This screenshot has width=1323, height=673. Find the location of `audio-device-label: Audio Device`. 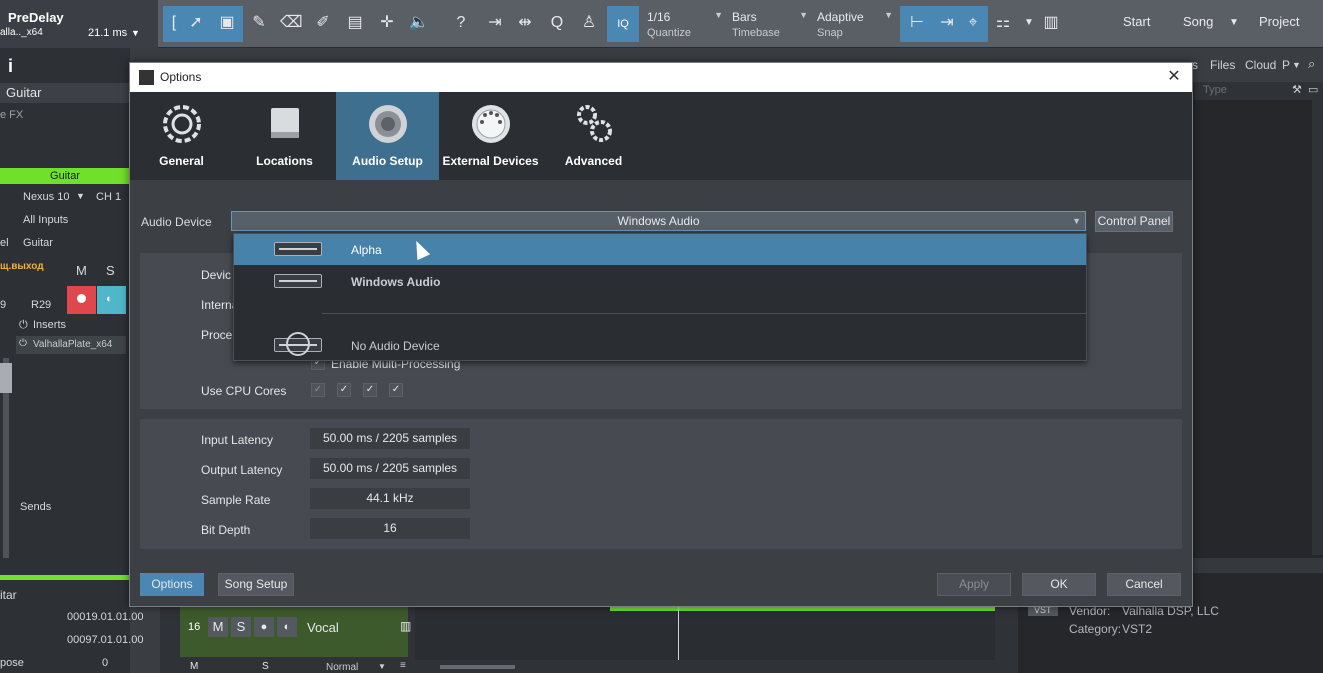

audio-device-label: Audio Device is located at coordinates (176, 222).